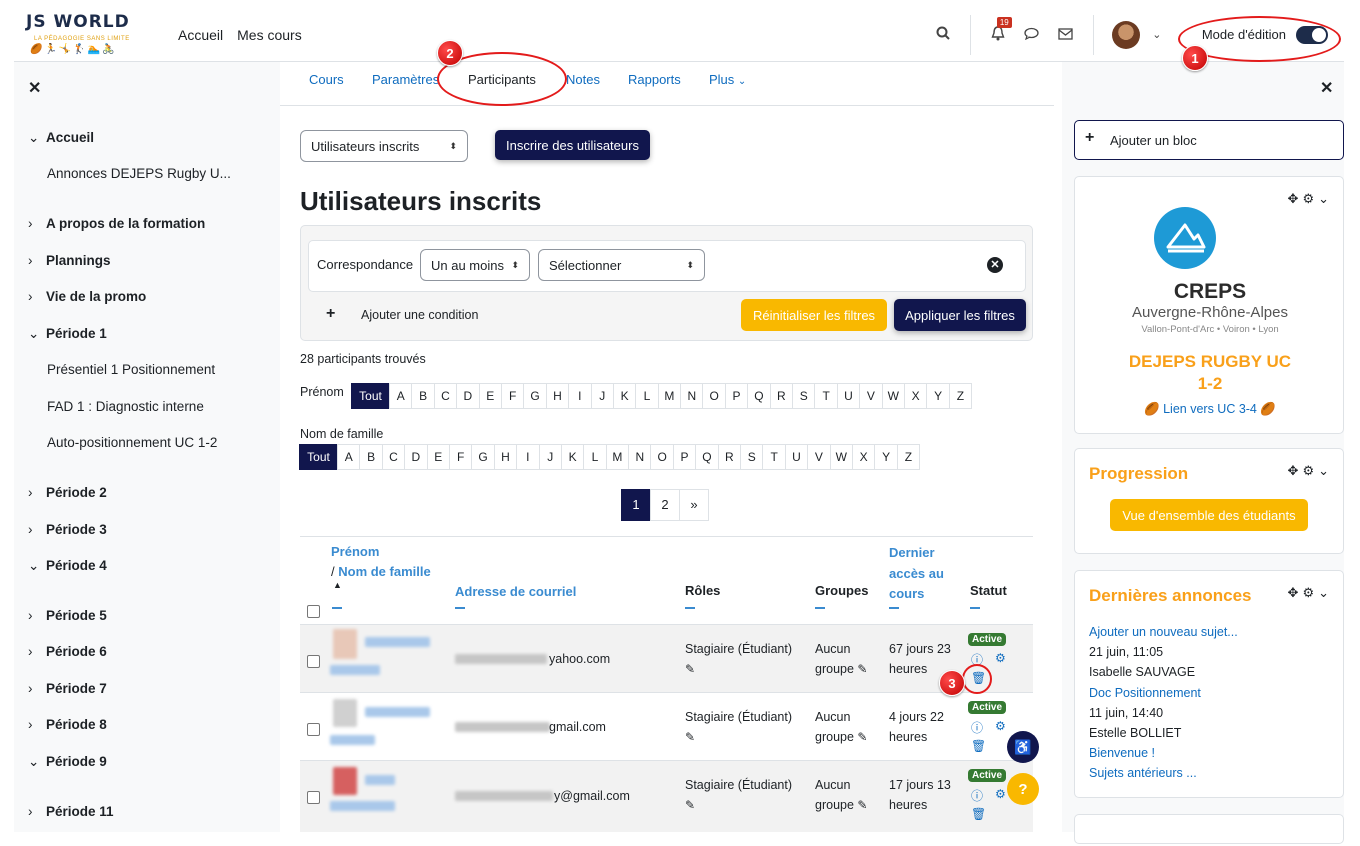 The image size is (1360, 846). Describe the element at coordinates (595, 457) in the screenshot. I see `lastname-initial-l: L` at that location.